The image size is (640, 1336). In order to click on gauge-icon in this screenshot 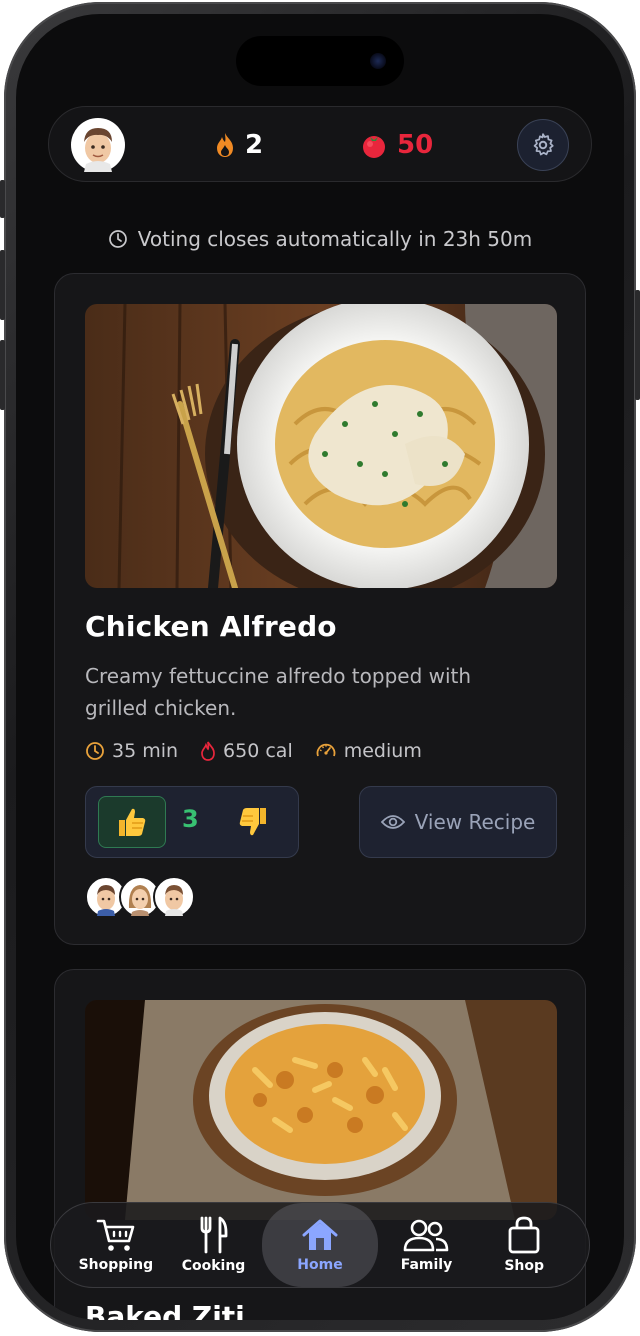, I will do `click(326, 750)`.